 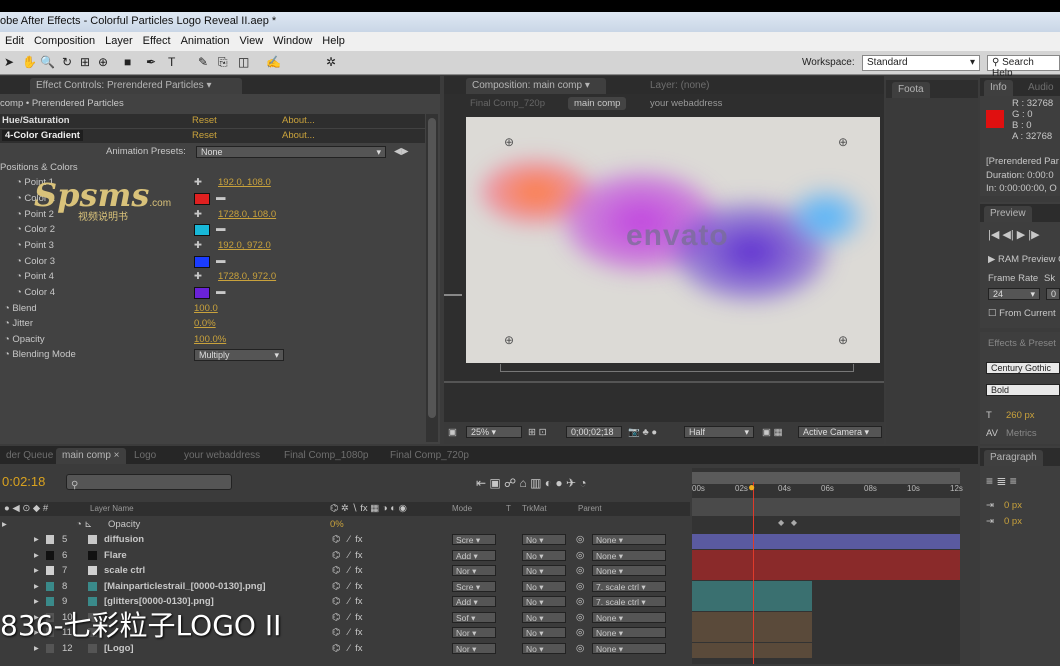 What do you see at coordinates (432, 278) in the screenshot?
I see `effect-scrollbar` at bounding box center [432, 278].